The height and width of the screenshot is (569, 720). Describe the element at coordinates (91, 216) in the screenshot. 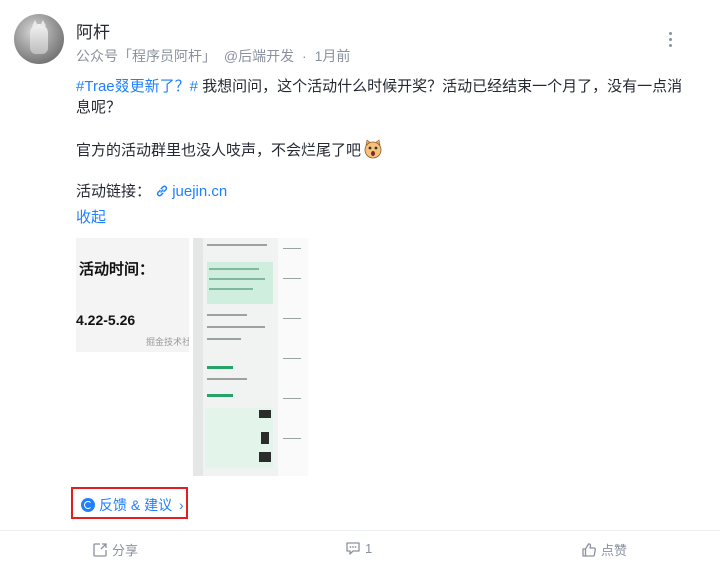

I see `collapse-button: 收起` at that location.